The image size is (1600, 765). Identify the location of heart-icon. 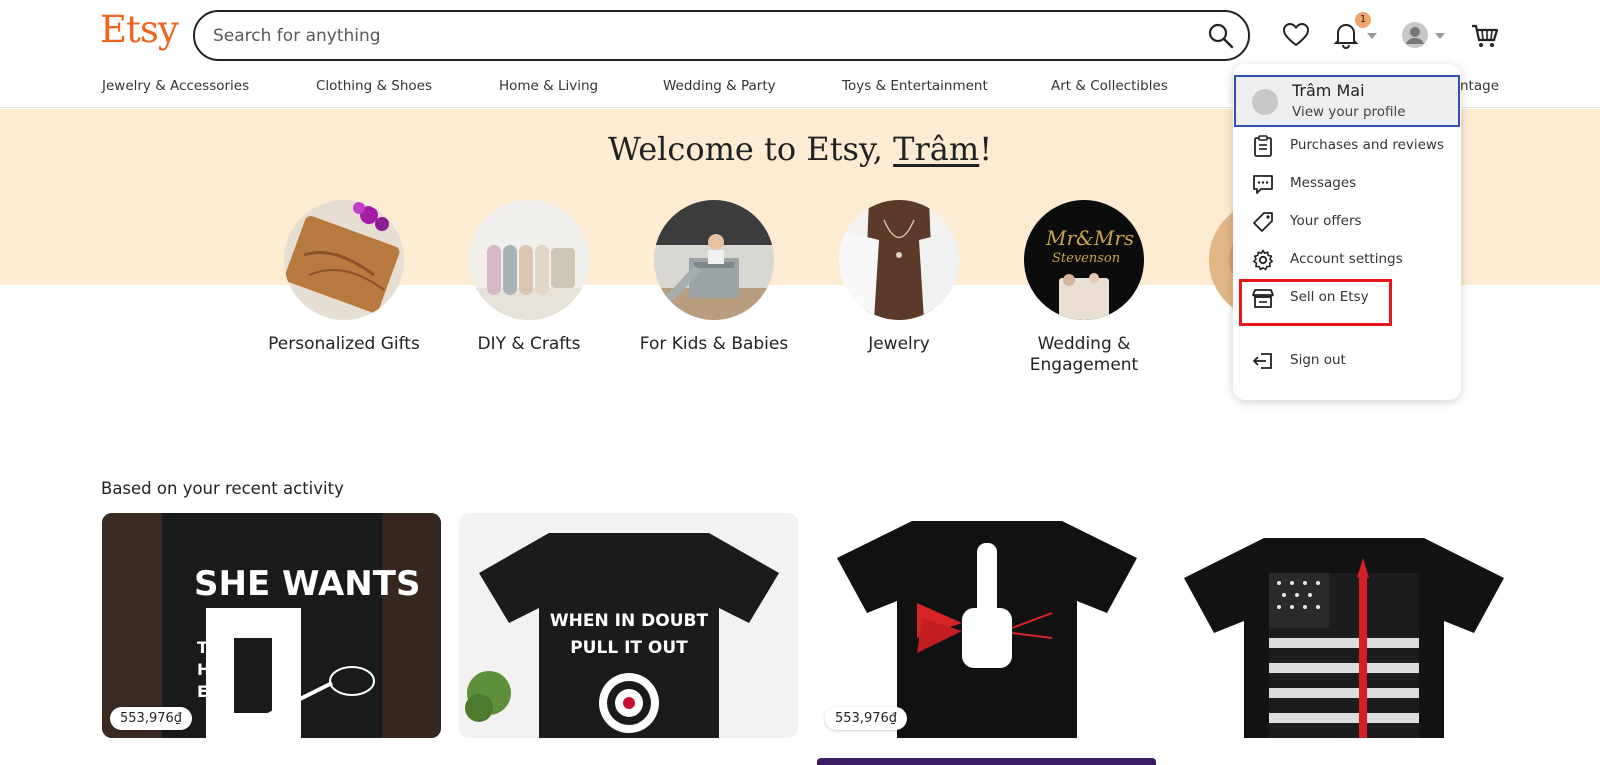
(1296, 35).